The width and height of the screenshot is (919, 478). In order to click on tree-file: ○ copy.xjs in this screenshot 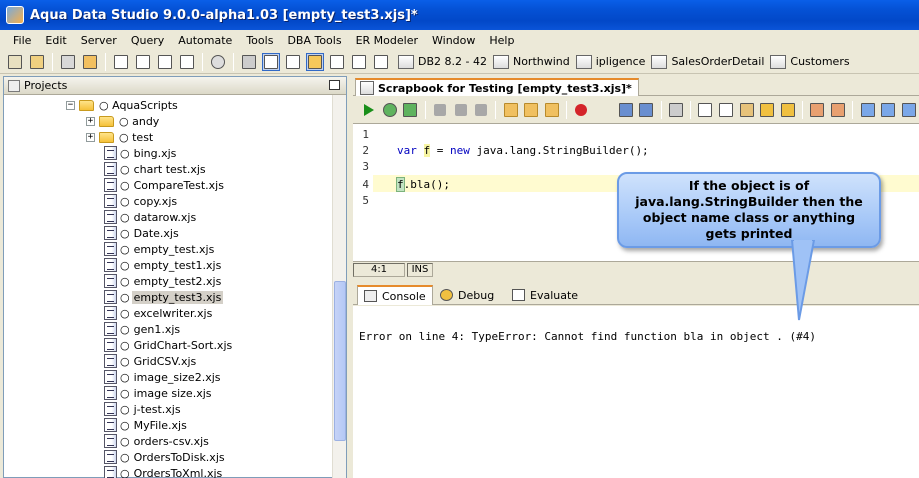, I will do `click(141, 201)`.